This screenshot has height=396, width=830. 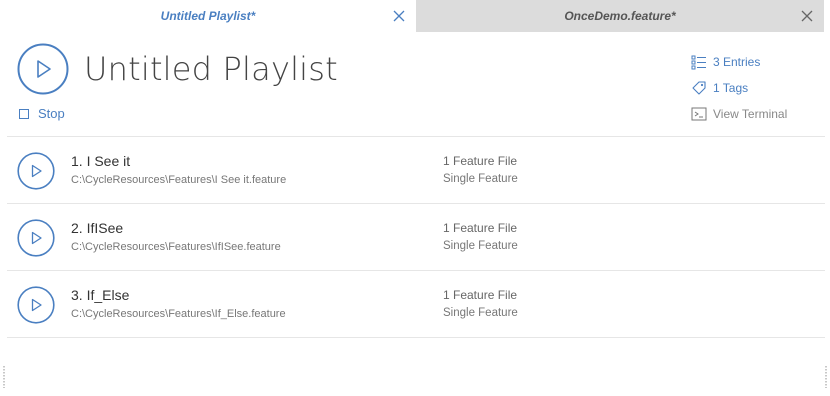 I want to click on stop-button: Stop, so click(x=42, y=113).